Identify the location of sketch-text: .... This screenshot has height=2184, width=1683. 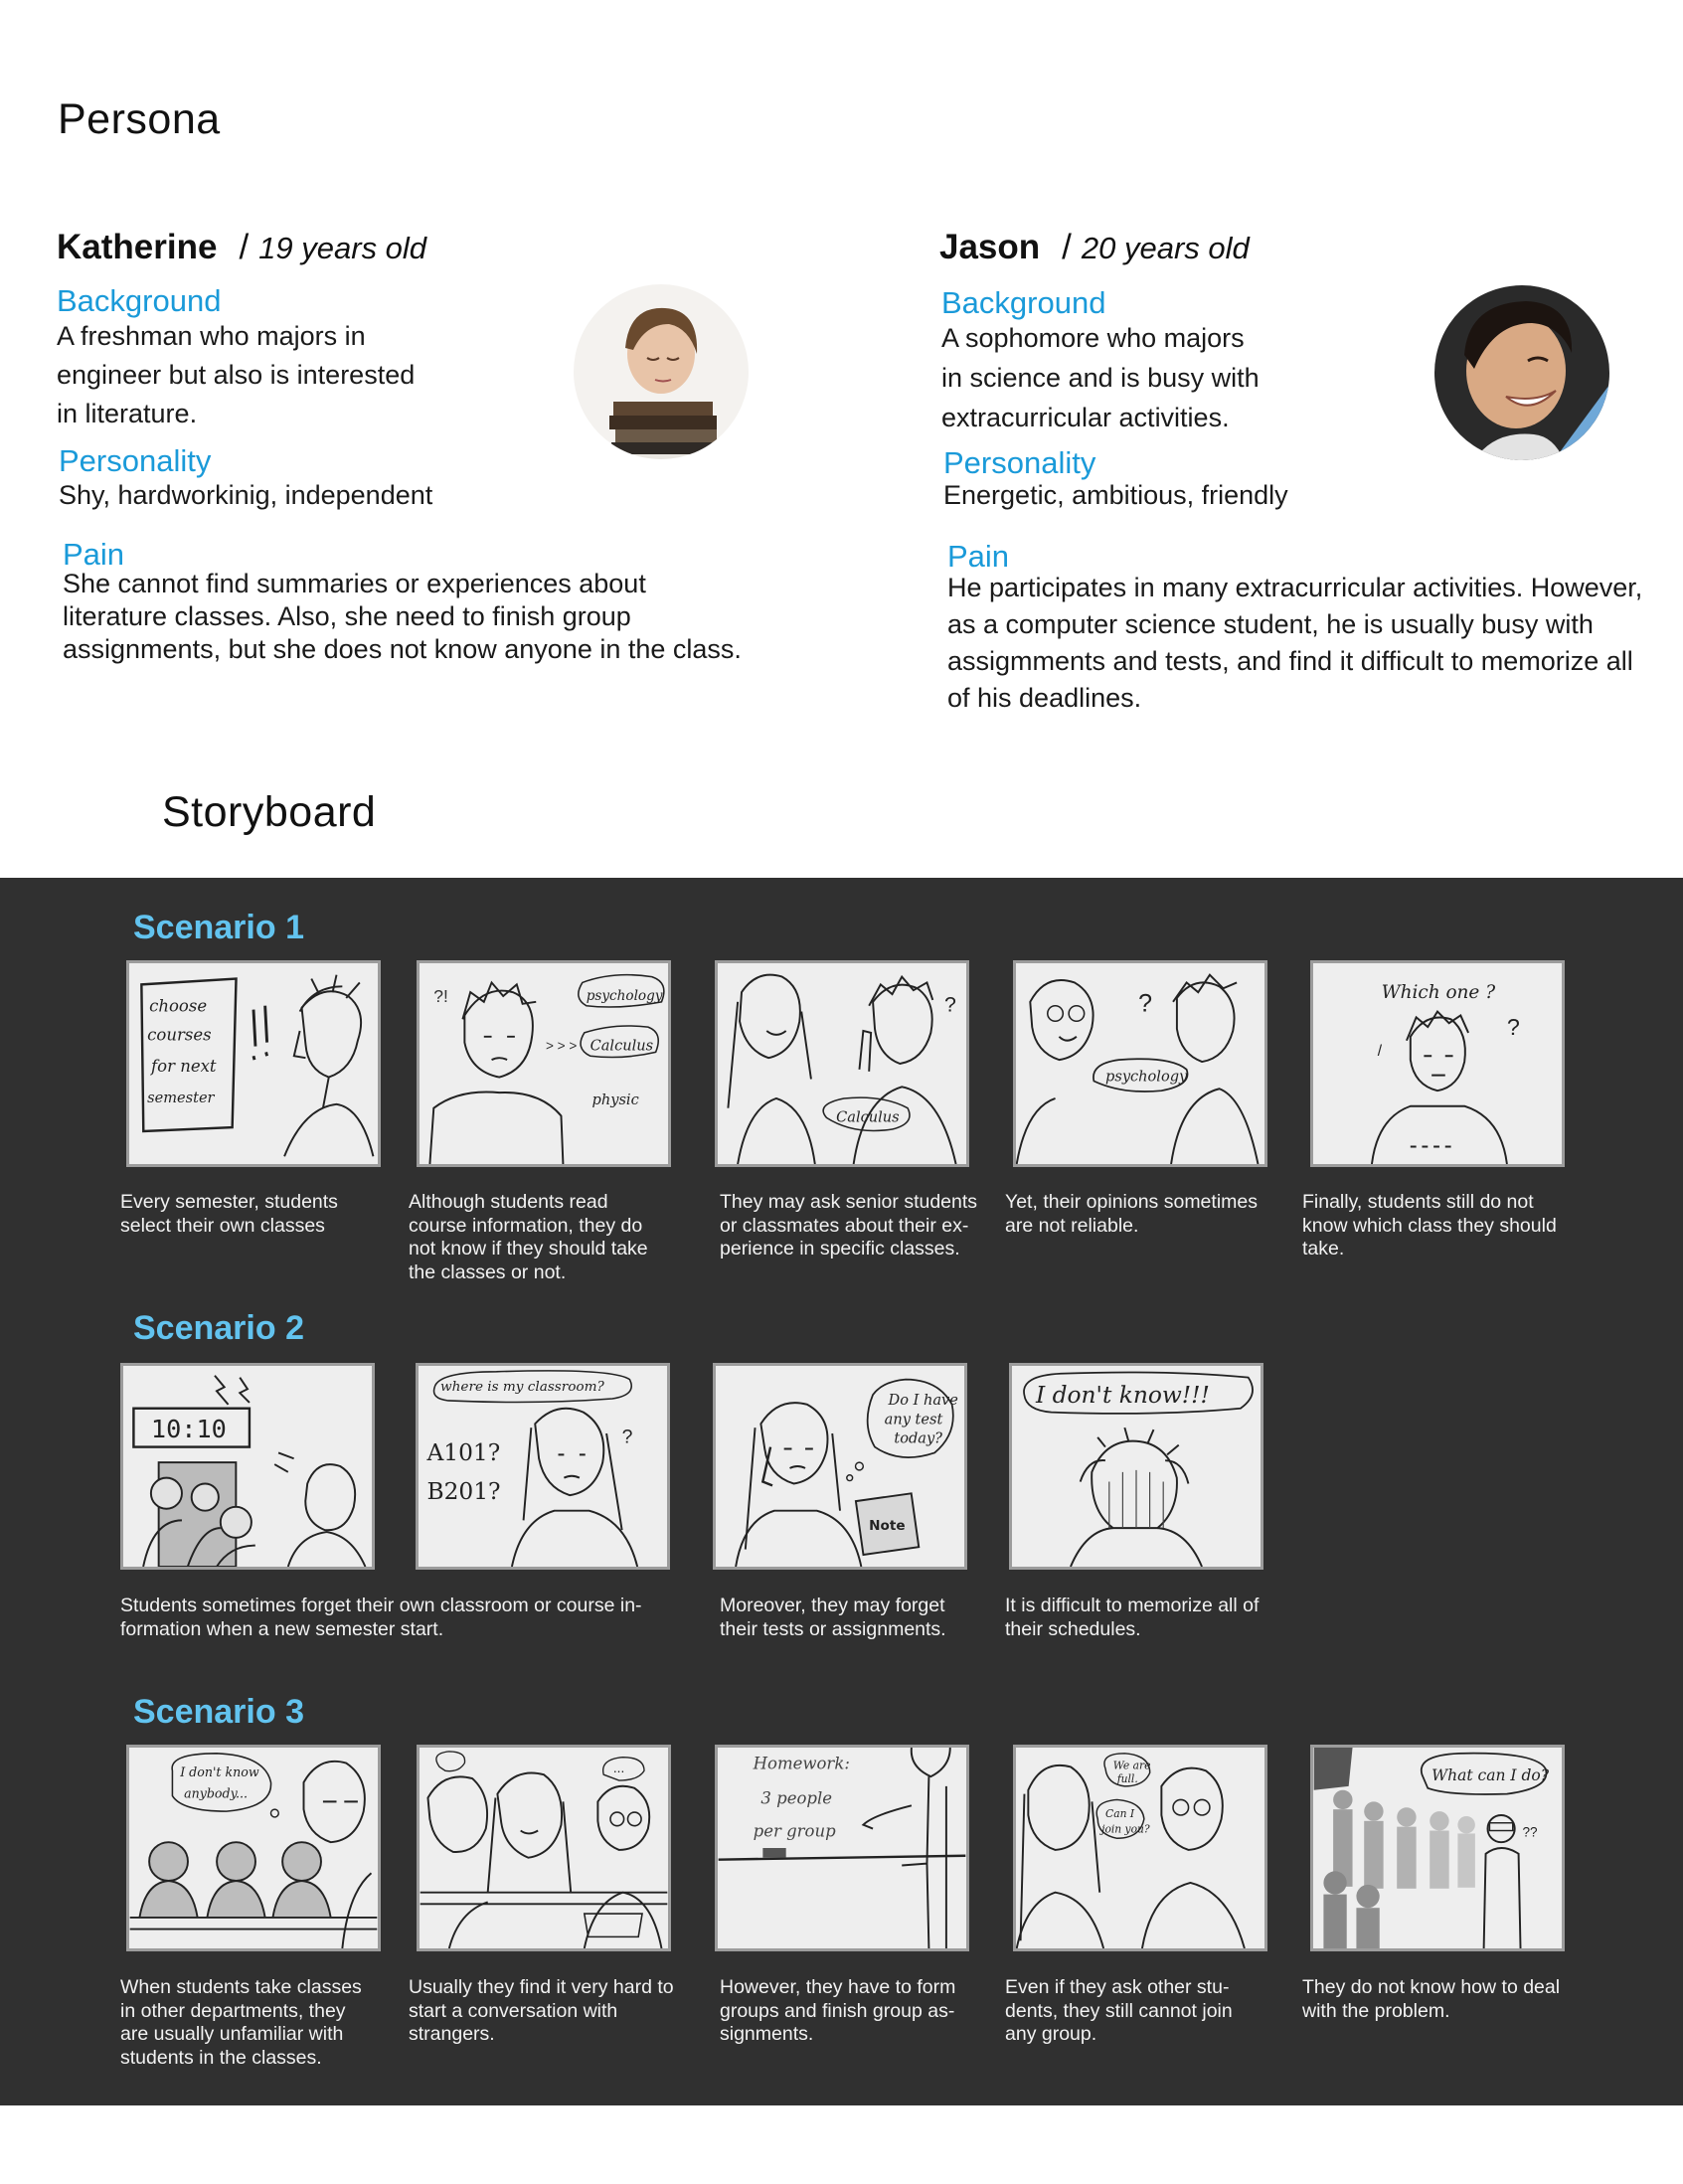
(618, 1768).